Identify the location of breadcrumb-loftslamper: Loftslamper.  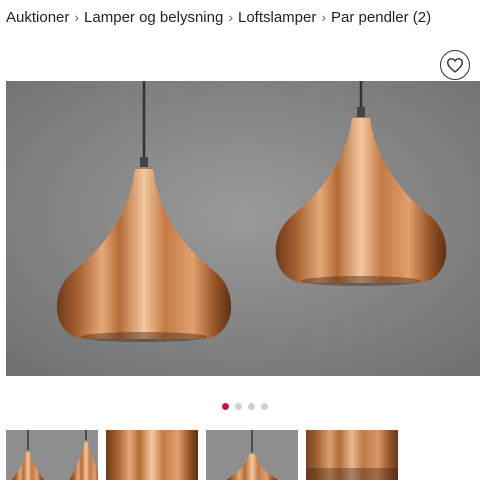
(277, 17).